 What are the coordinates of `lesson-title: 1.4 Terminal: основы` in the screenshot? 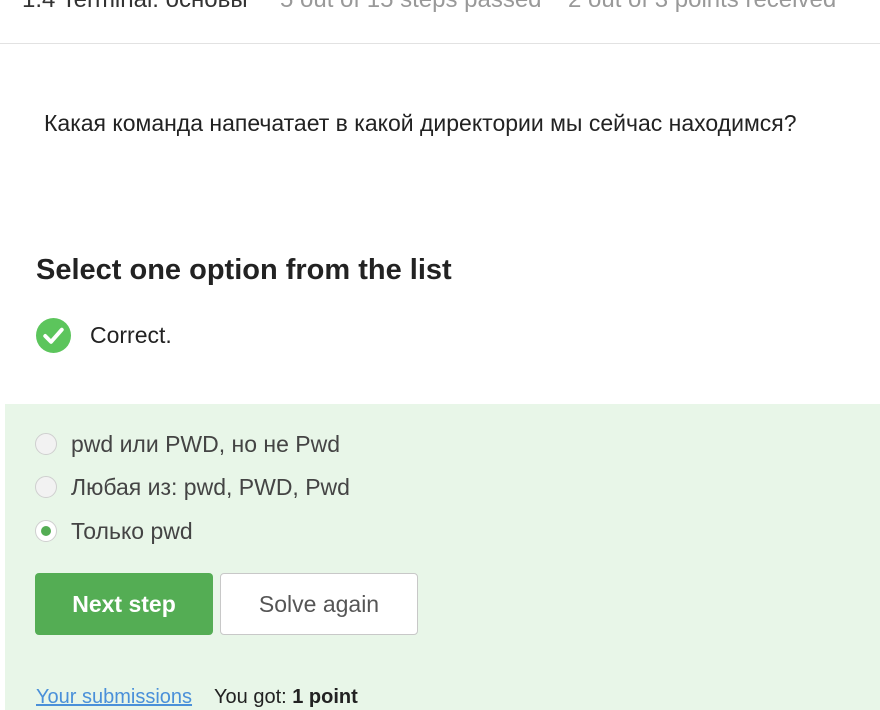 It's located at (135, 7).